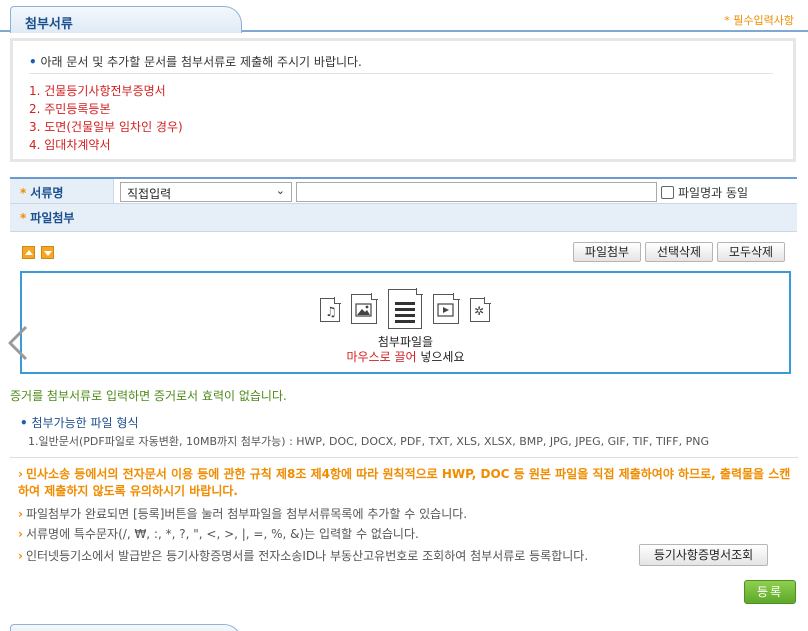 The height and width of the screenshot is (631, 808). Describe the element at coordinates (47, 252) in the screenshot. I see `move-down-button` at that location.